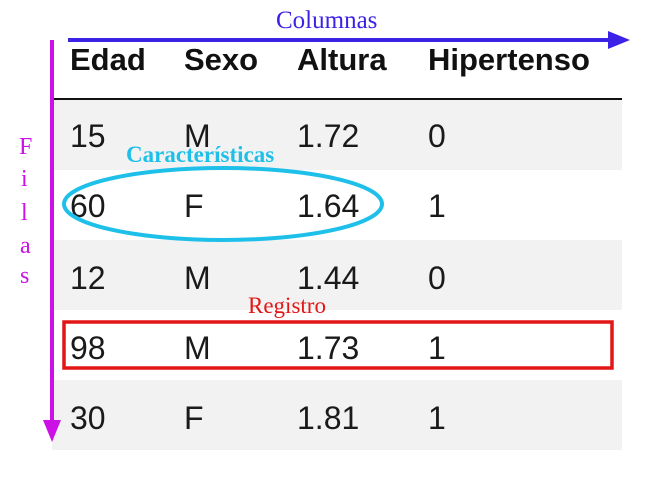  What do you see at coordinates (26, 147) in the screenshot?
I see `rows-label-letter: F` at bounding box center [26, 147].